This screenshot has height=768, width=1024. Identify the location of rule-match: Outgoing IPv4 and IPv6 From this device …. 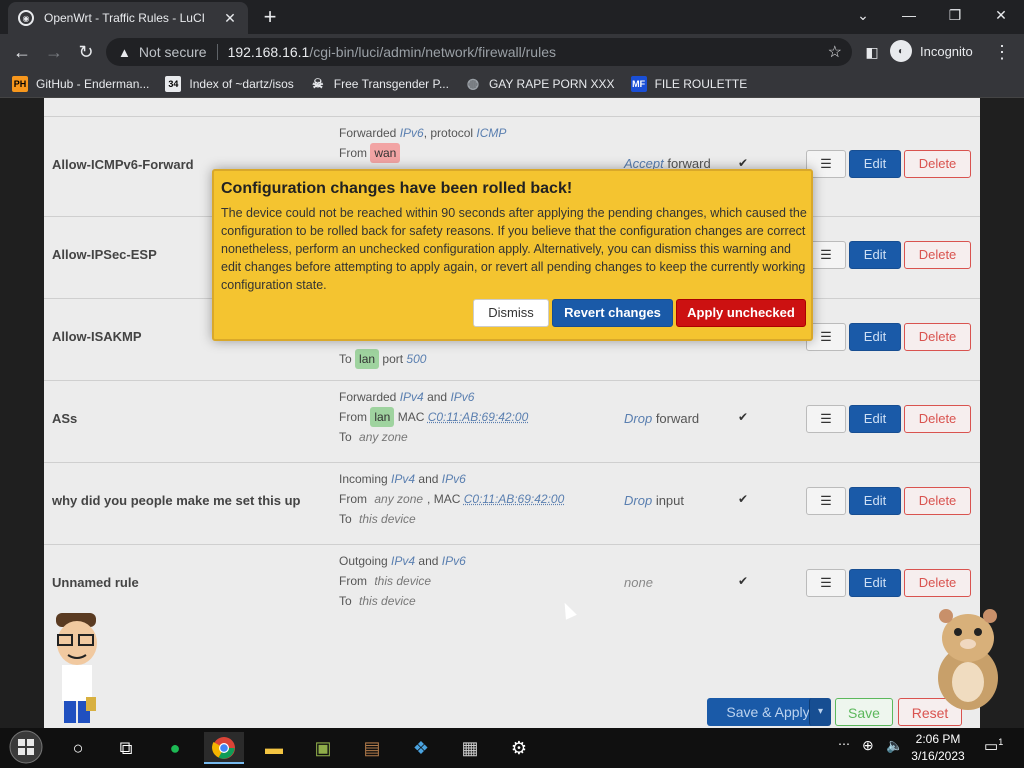
(402, 581).